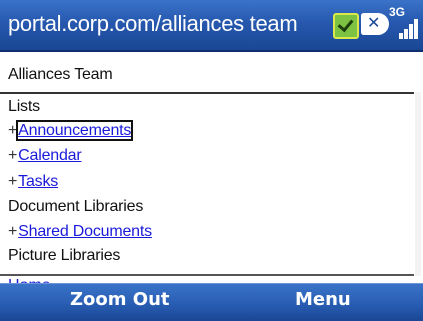  What do you see at coordinates (211, 302) in the screenshot?
I see `softkey-bar: Zoom Out Menu` at bounding box center [211, 302].